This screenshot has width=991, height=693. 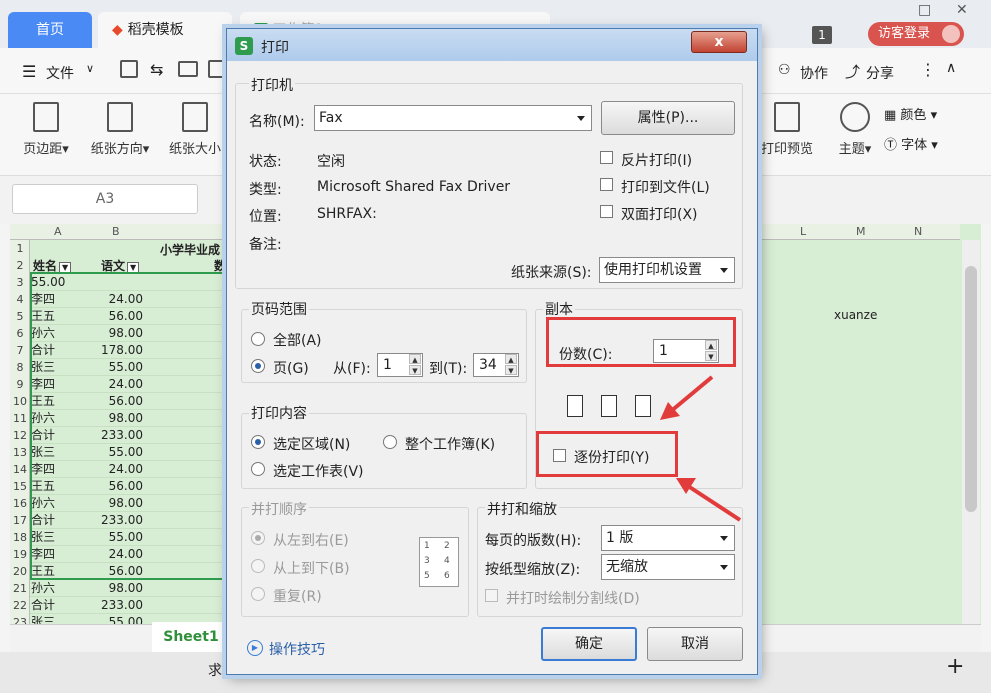 I want to click on arrow-to-collate-lower, so click(x=714, y=503).